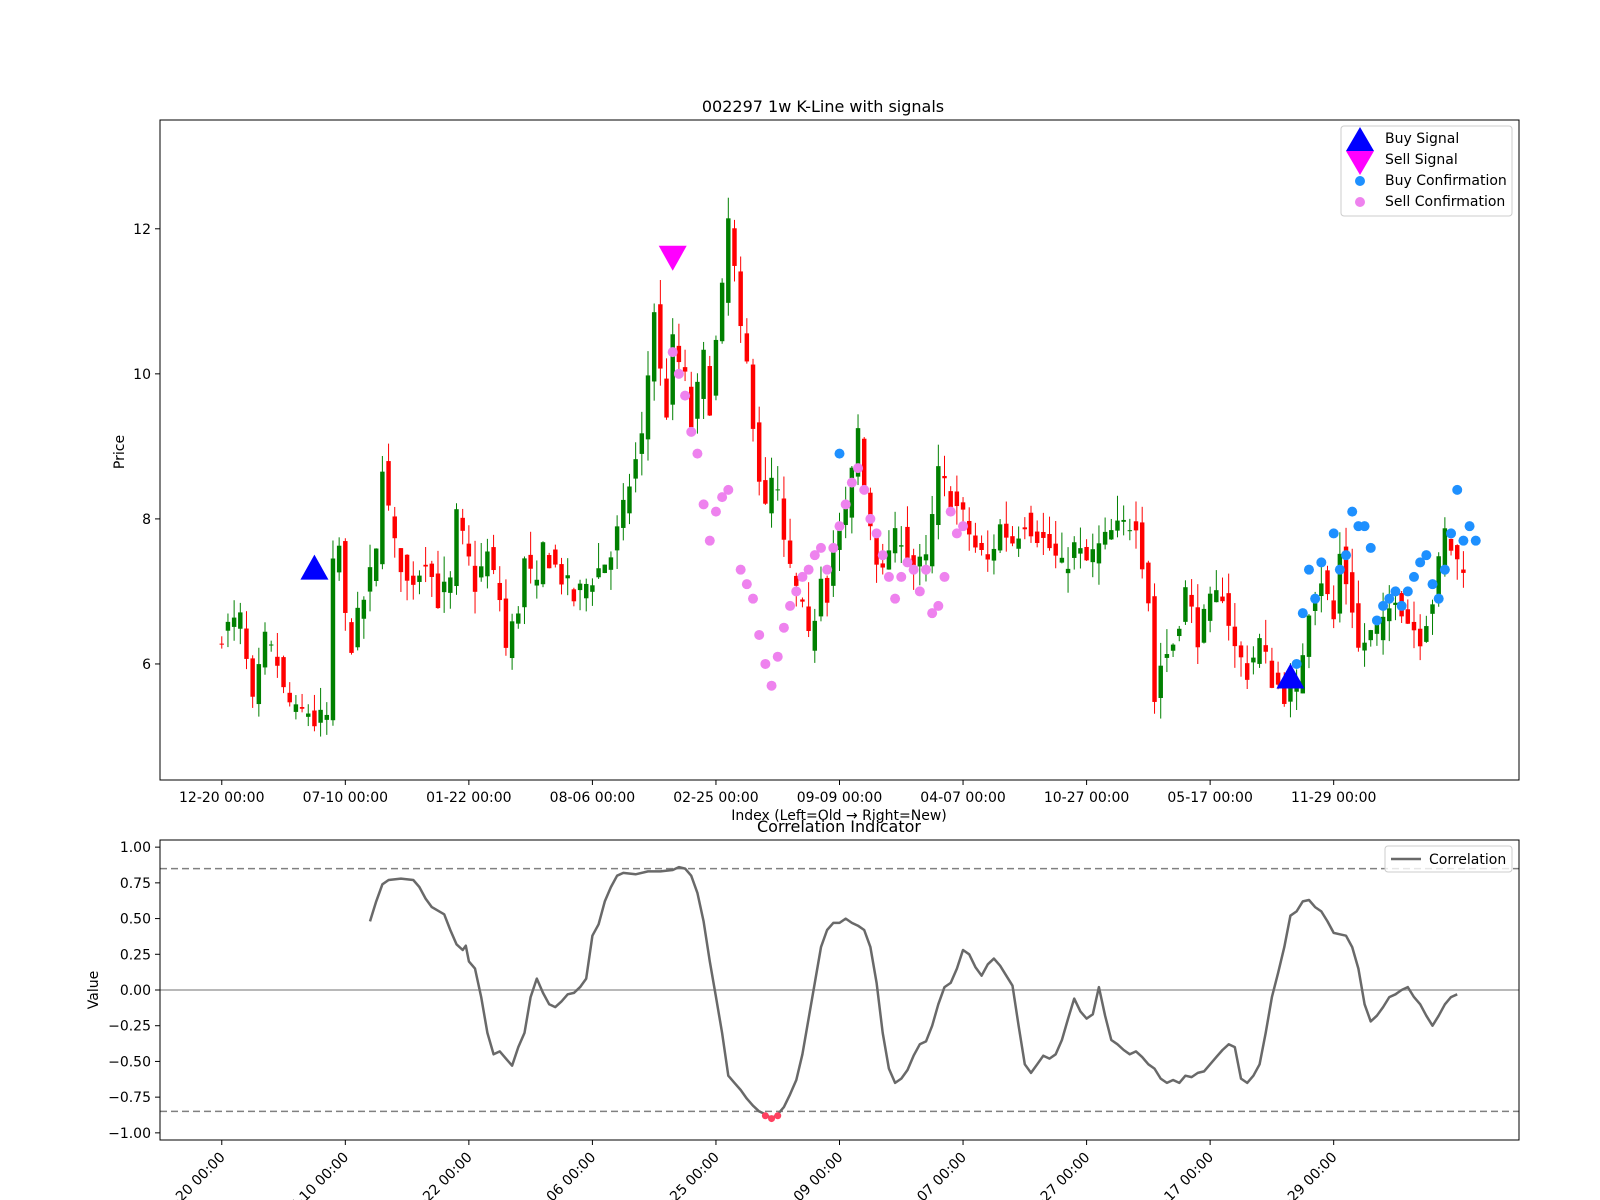 The width and height of the screenshot is (1600, 1200). I want to click on y-tick-label: −1.00, so click(129, 1134).